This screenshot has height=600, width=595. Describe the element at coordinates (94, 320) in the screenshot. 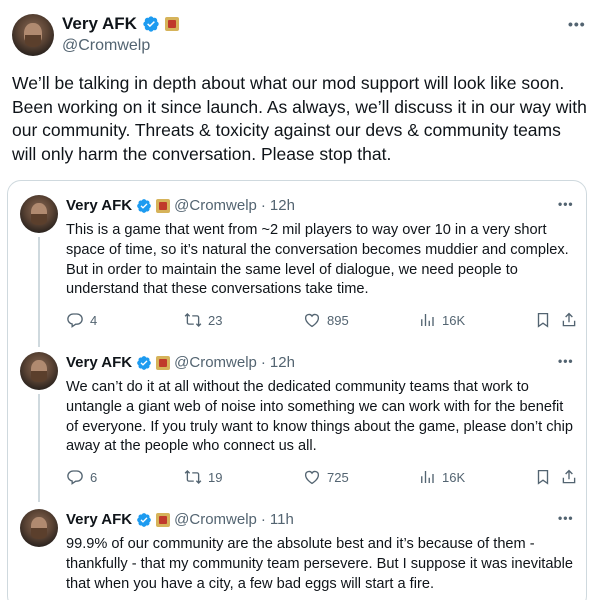

I see `reply-count: 4` at that location.